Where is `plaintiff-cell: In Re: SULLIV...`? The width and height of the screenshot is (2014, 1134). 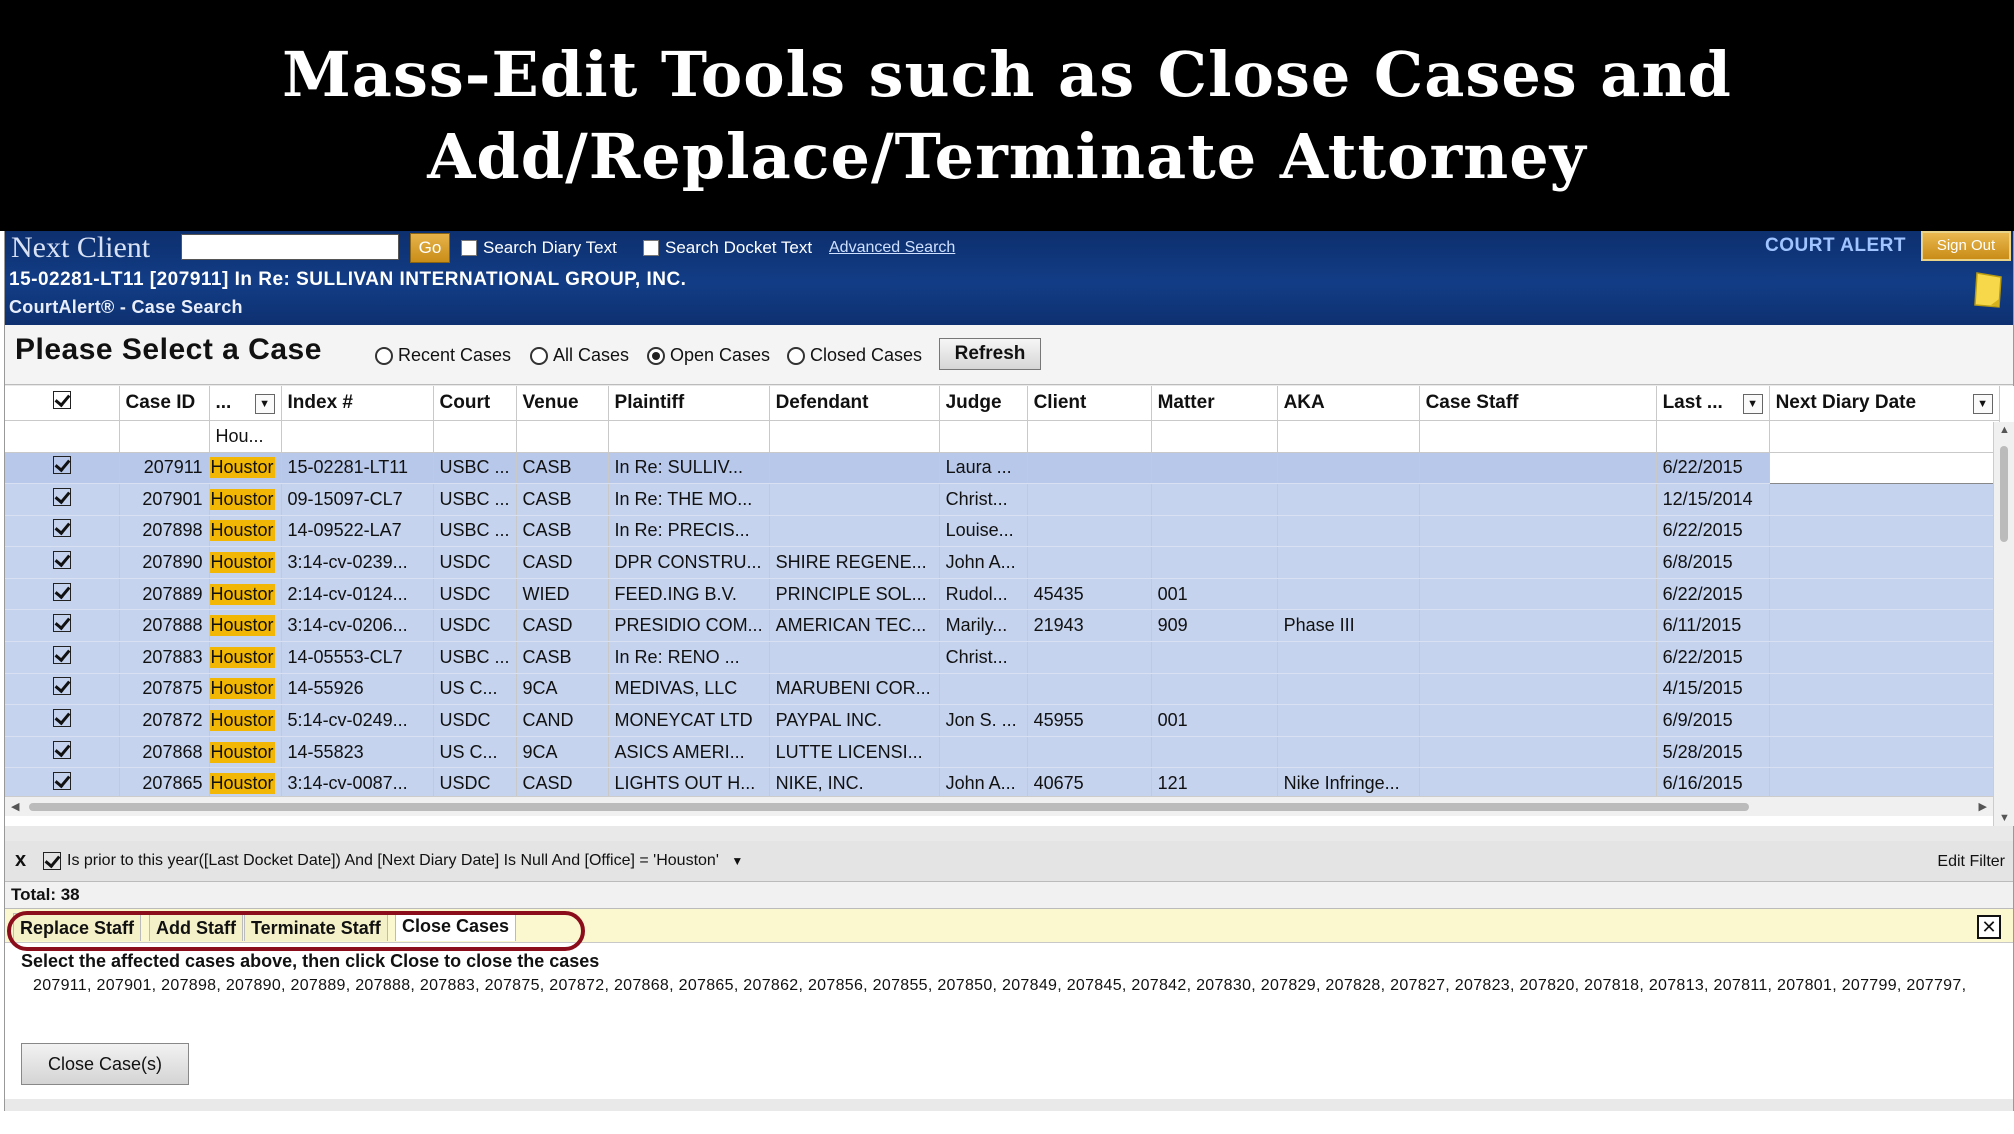
plaintiff-cell: In Re: SULLIV... is located at coordinates (689, 468).